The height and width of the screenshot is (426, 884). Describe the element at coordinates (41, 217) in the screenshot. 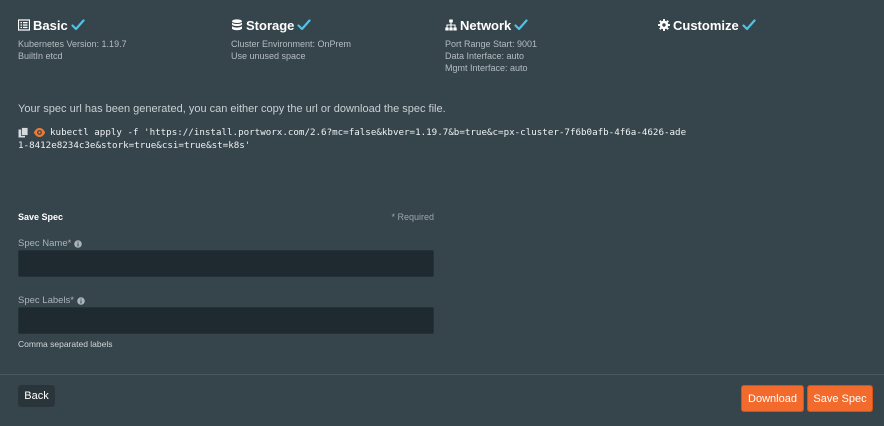

I see `form-title: Save Spec` at that location.